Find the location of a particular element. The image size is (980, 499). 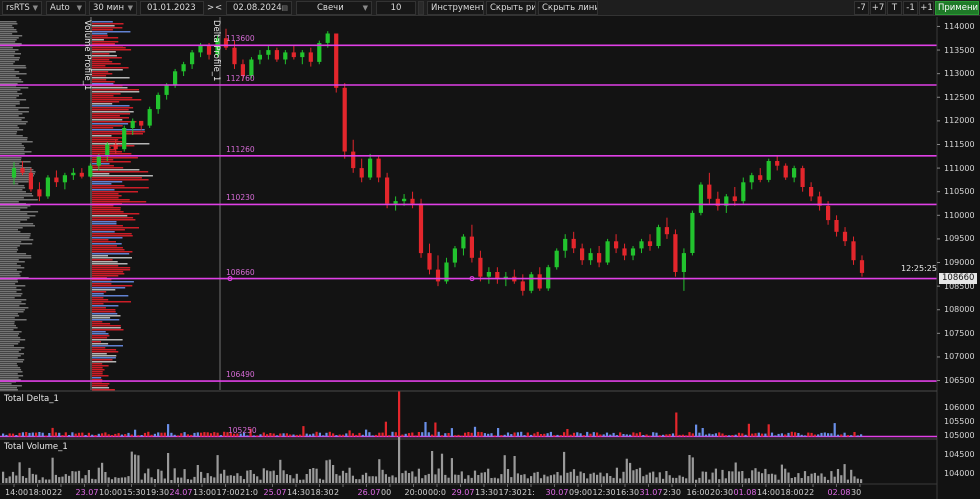

count-input: 10 is located at coordinates (396, 8).